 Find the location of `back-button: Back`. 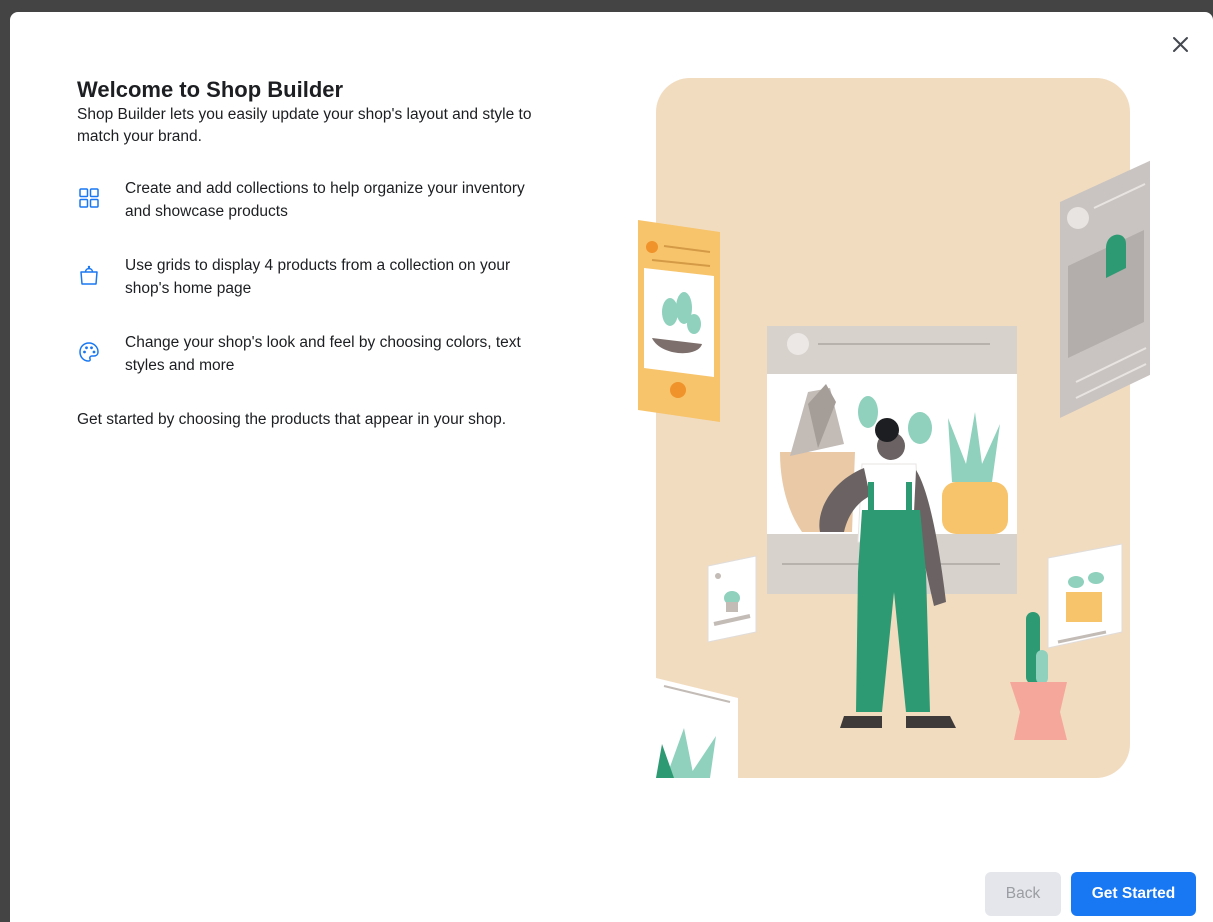

back-button: Back is located at coordinates (1023, 894).